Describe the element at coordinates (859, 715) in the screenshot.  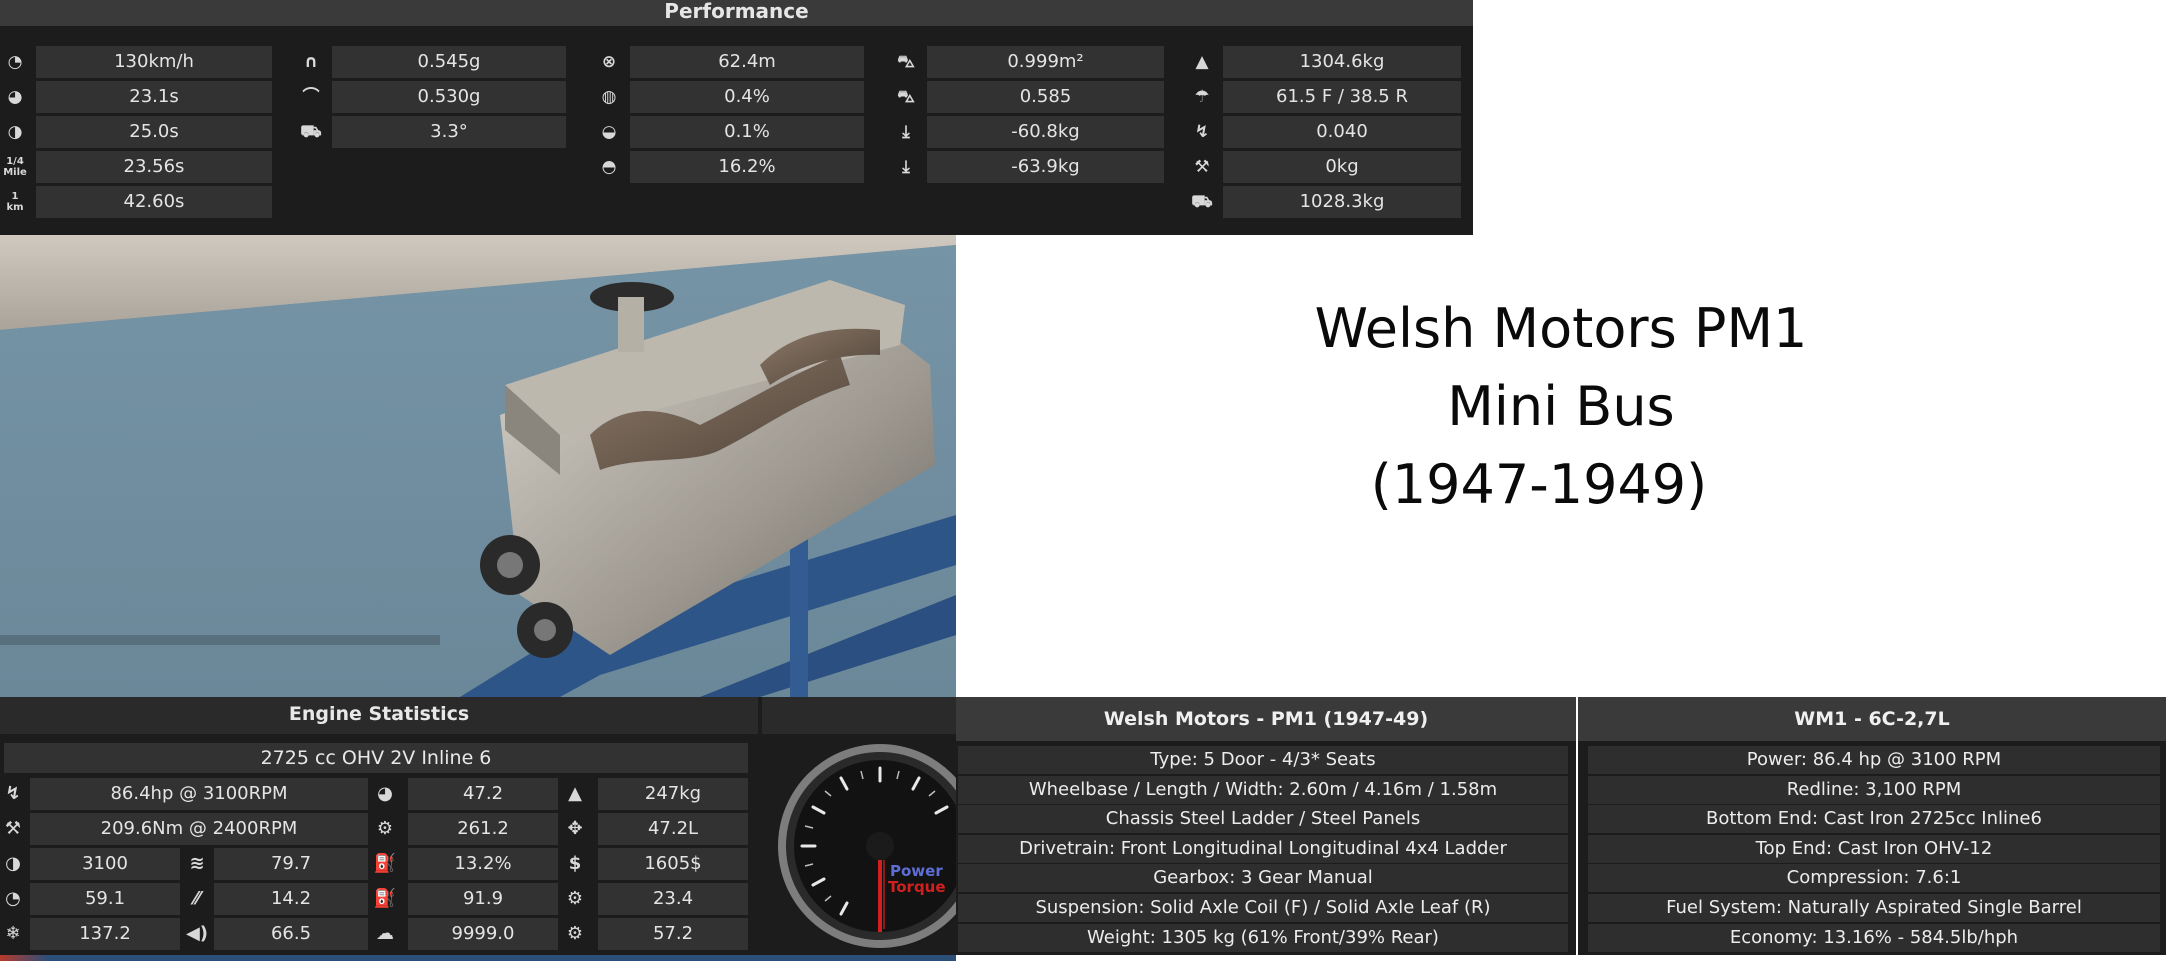
I see `gauge-header` at that location.